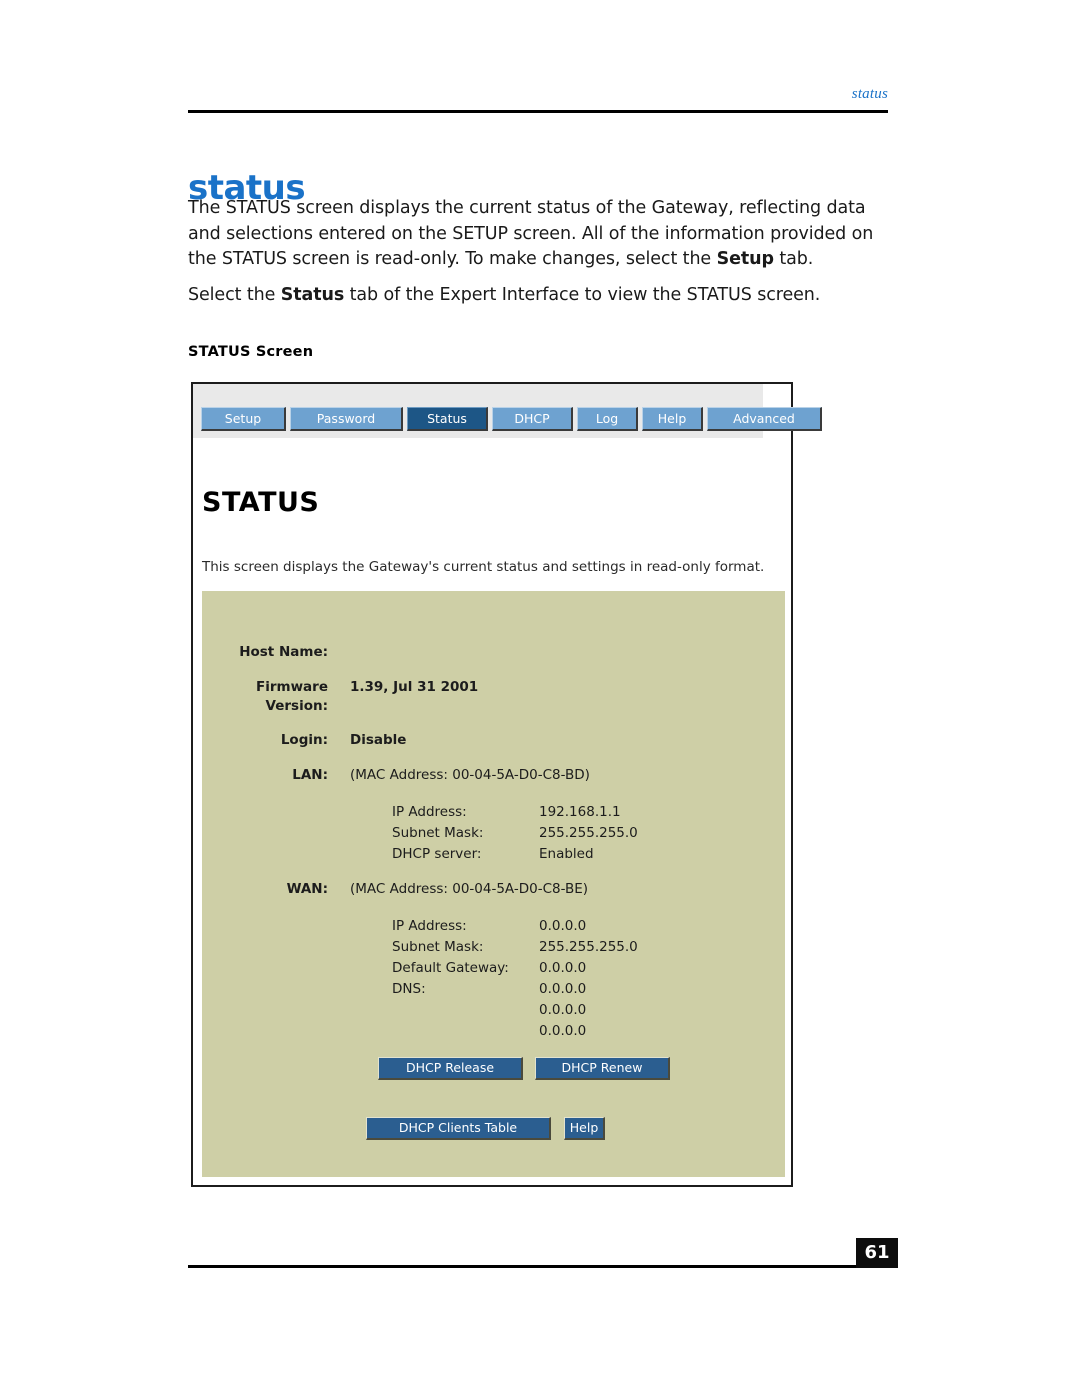 The image size is (1080, 1397). Describe the element at coordinates (602, 1068) in the screenshot. I see `dhcp-renew-button: DHCP Renew` at that location.